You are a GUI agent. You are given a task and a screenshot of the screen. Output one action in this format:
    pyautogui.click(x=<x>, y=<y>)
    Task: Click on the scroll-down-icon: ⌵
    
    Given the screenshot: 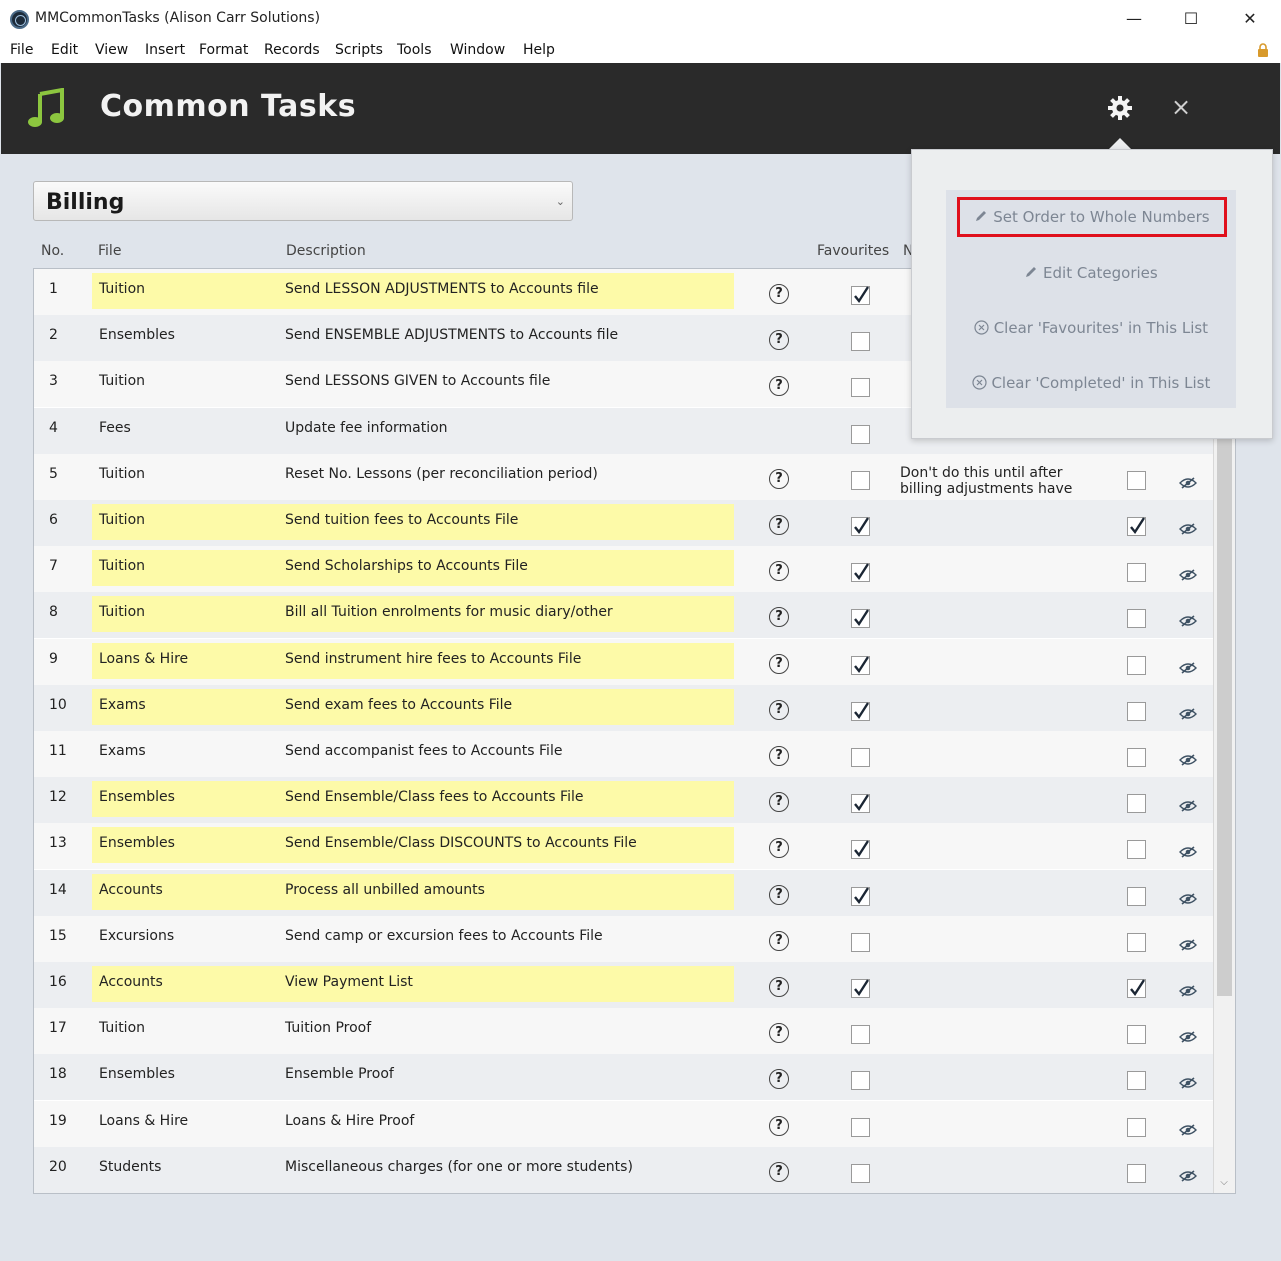 What is the action you would take?
    pyautogui.click(x=1224, y=1183)
    